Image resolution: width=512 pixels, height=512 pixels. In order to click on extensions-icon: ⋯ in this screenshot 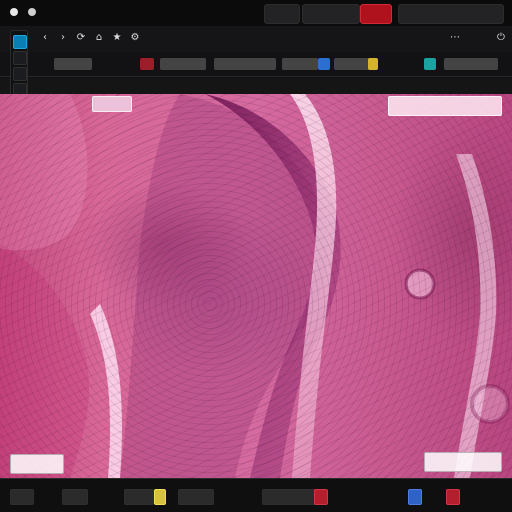, I will do `click(455, 38)`.